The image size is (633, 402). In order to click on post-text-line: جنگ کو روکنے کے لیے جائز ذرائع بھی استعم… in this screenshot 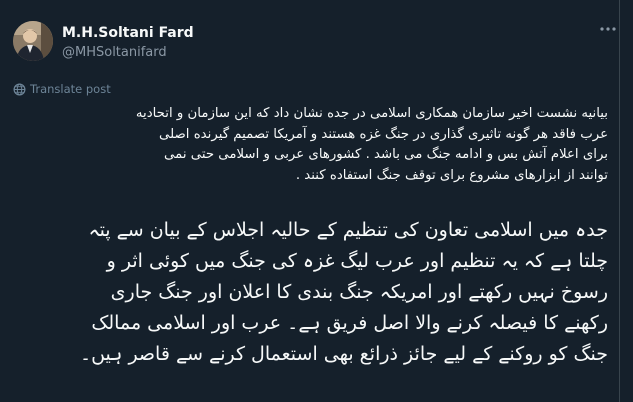, I will do `click(343, 354)`.